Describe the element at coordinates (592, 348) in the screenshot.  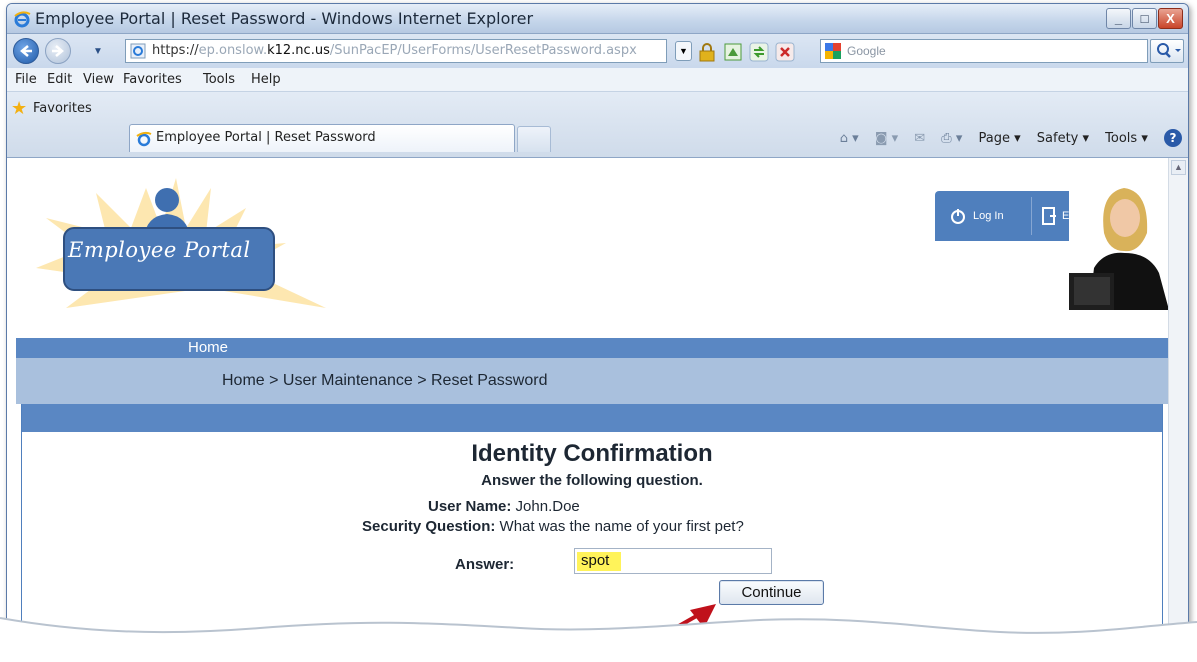
I see `nav-strip: Home` at that location.